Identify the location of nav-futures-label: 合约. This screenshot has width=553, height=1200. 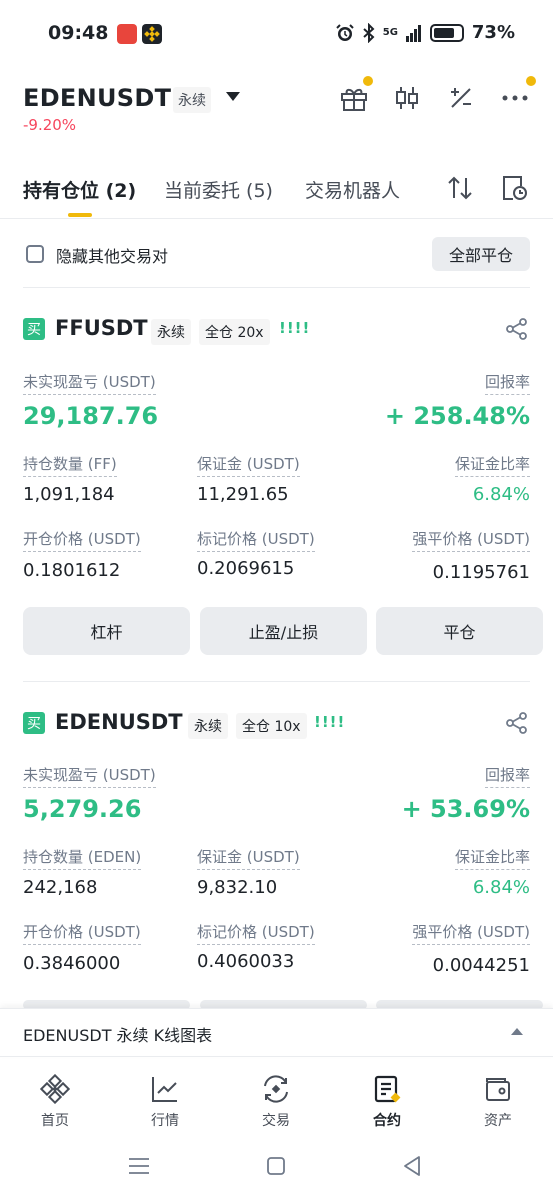
(387, 1121).